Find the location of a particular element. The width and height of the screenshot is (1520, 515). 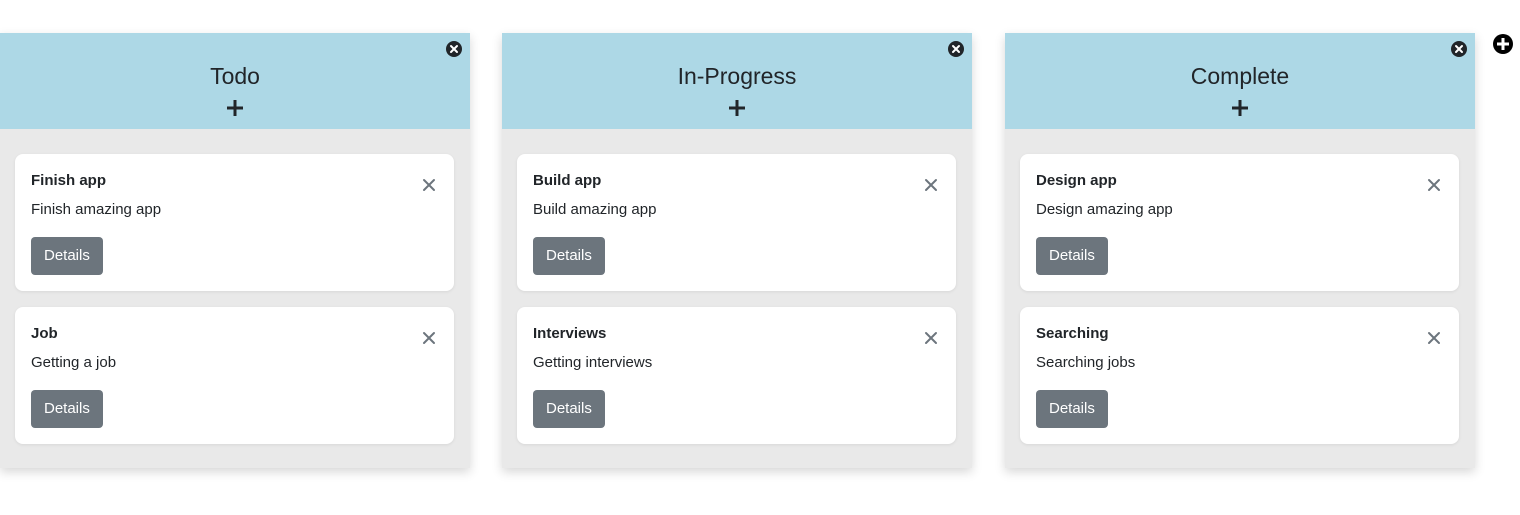

task-card: Interviews Getting interviews Details is located at coordinates (736, 375).